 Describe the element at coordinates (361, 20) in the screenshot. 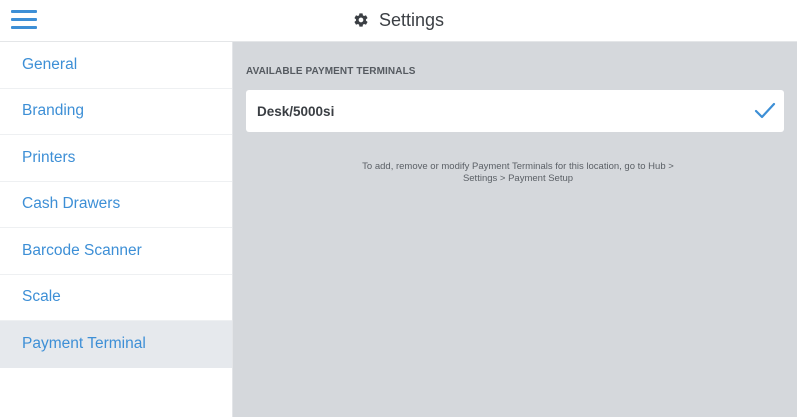

I see `gear-icon` at that location.